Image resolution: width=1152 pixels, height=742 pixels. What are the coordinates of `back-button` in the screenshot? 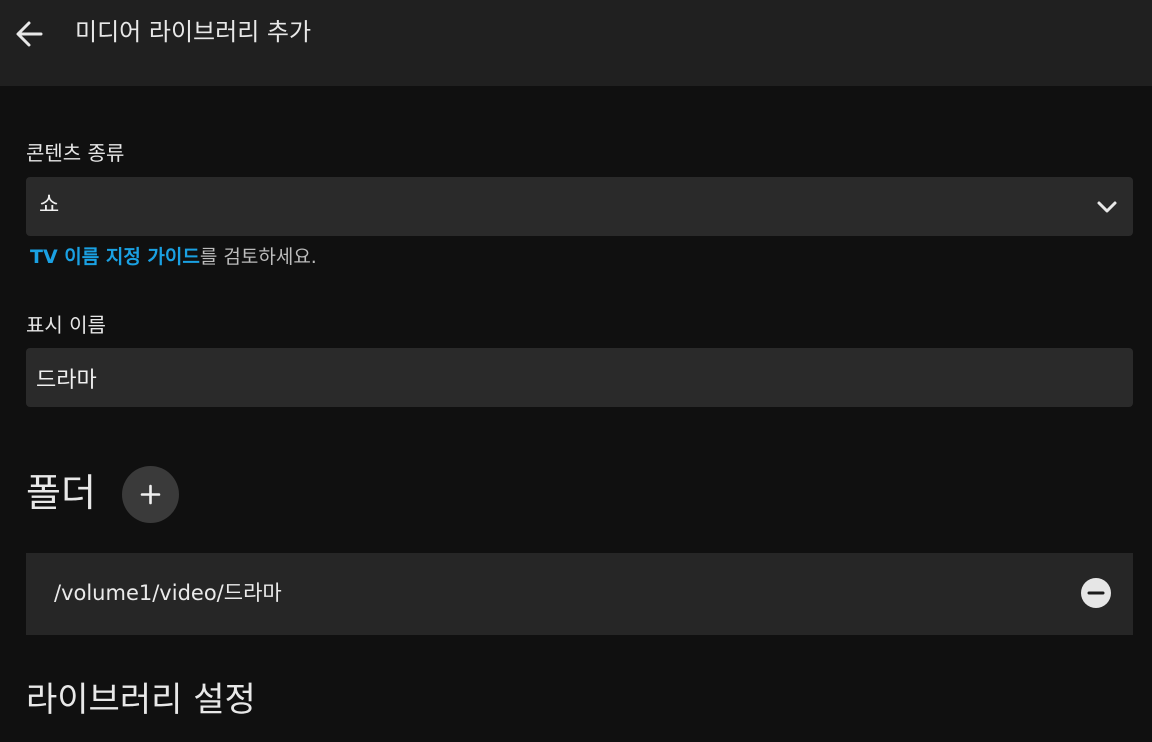 It's located at (30, 34).